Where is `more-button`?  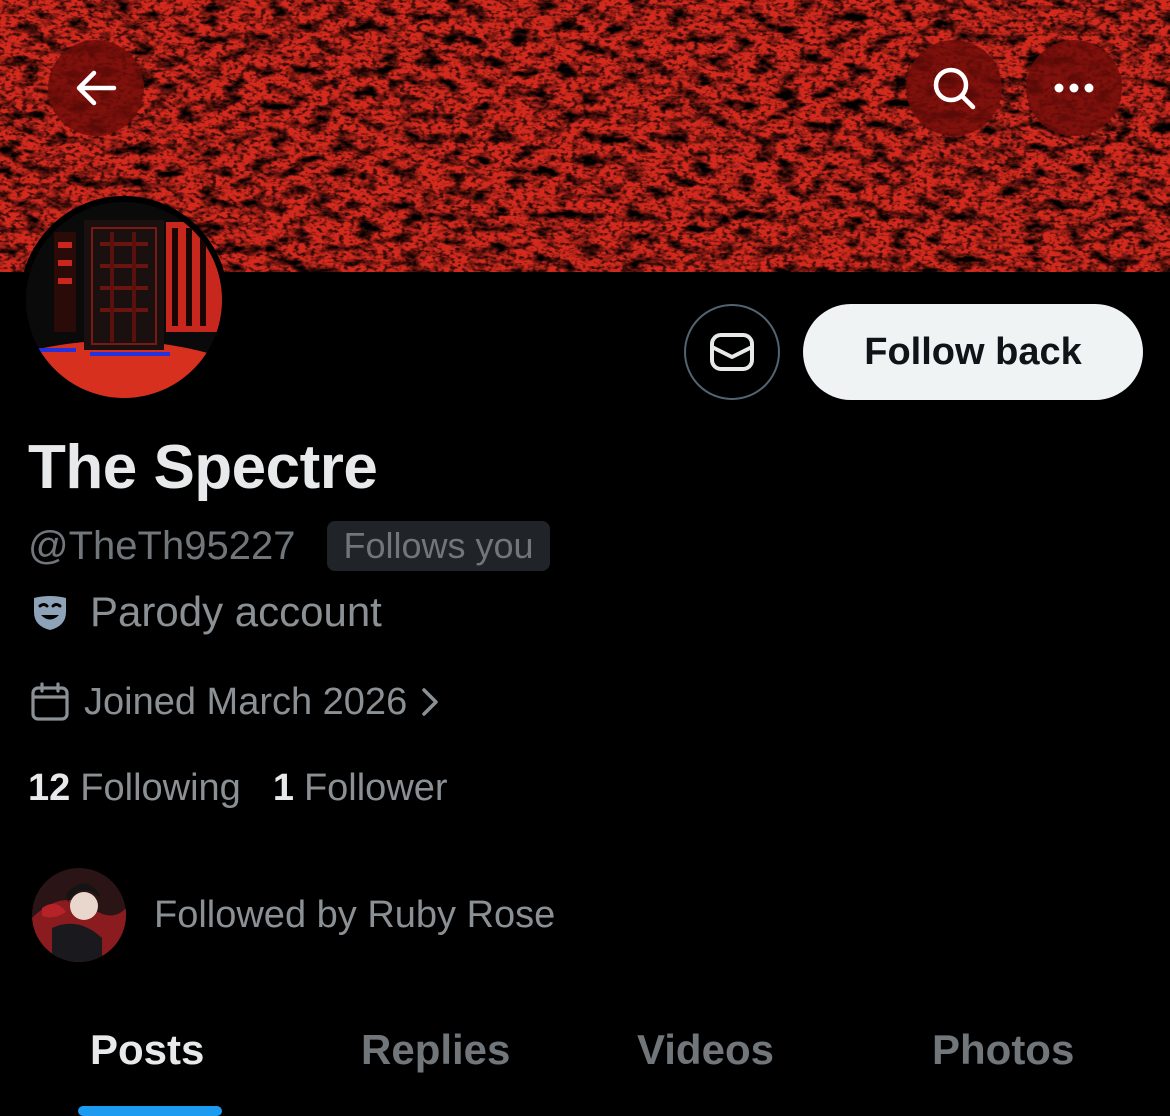
more-button is located at coordinates (1074, 88).